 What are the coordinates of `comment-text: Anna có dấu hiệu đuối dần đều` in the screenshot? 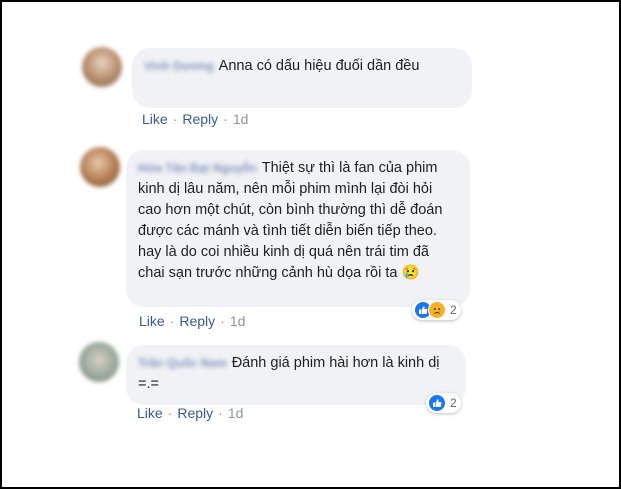 It's located at (319, 66).